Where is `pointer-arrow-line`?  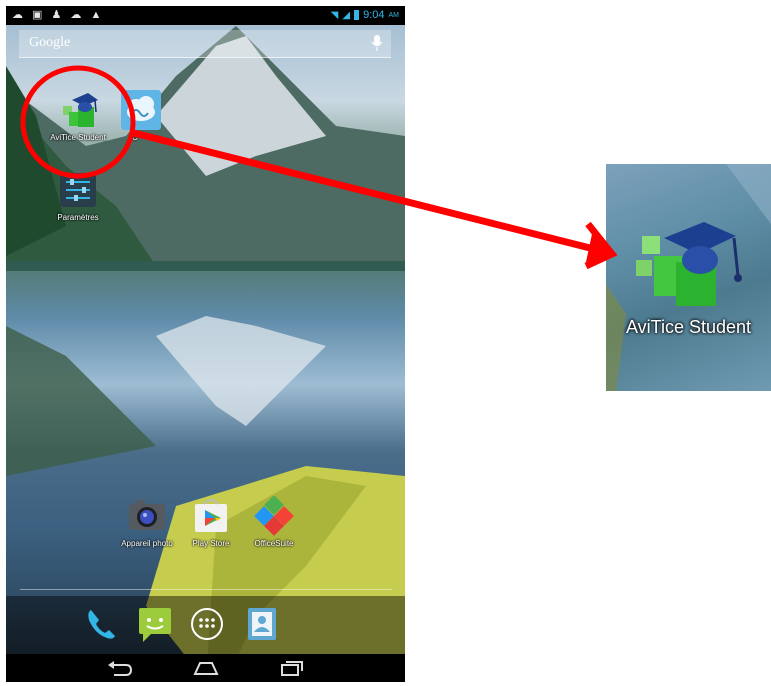 pointer-arrow-line is located at coordinates (360, 190).